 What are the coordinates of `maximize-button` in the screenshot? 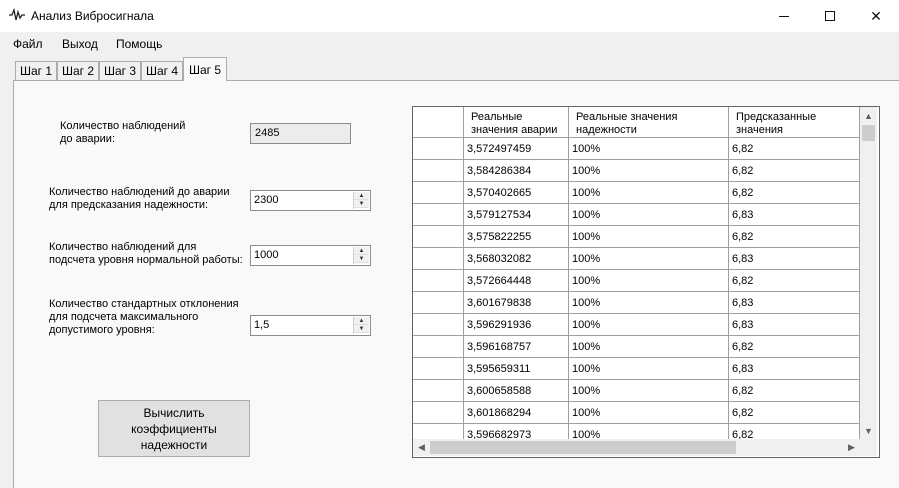 It's located at (830, 16).